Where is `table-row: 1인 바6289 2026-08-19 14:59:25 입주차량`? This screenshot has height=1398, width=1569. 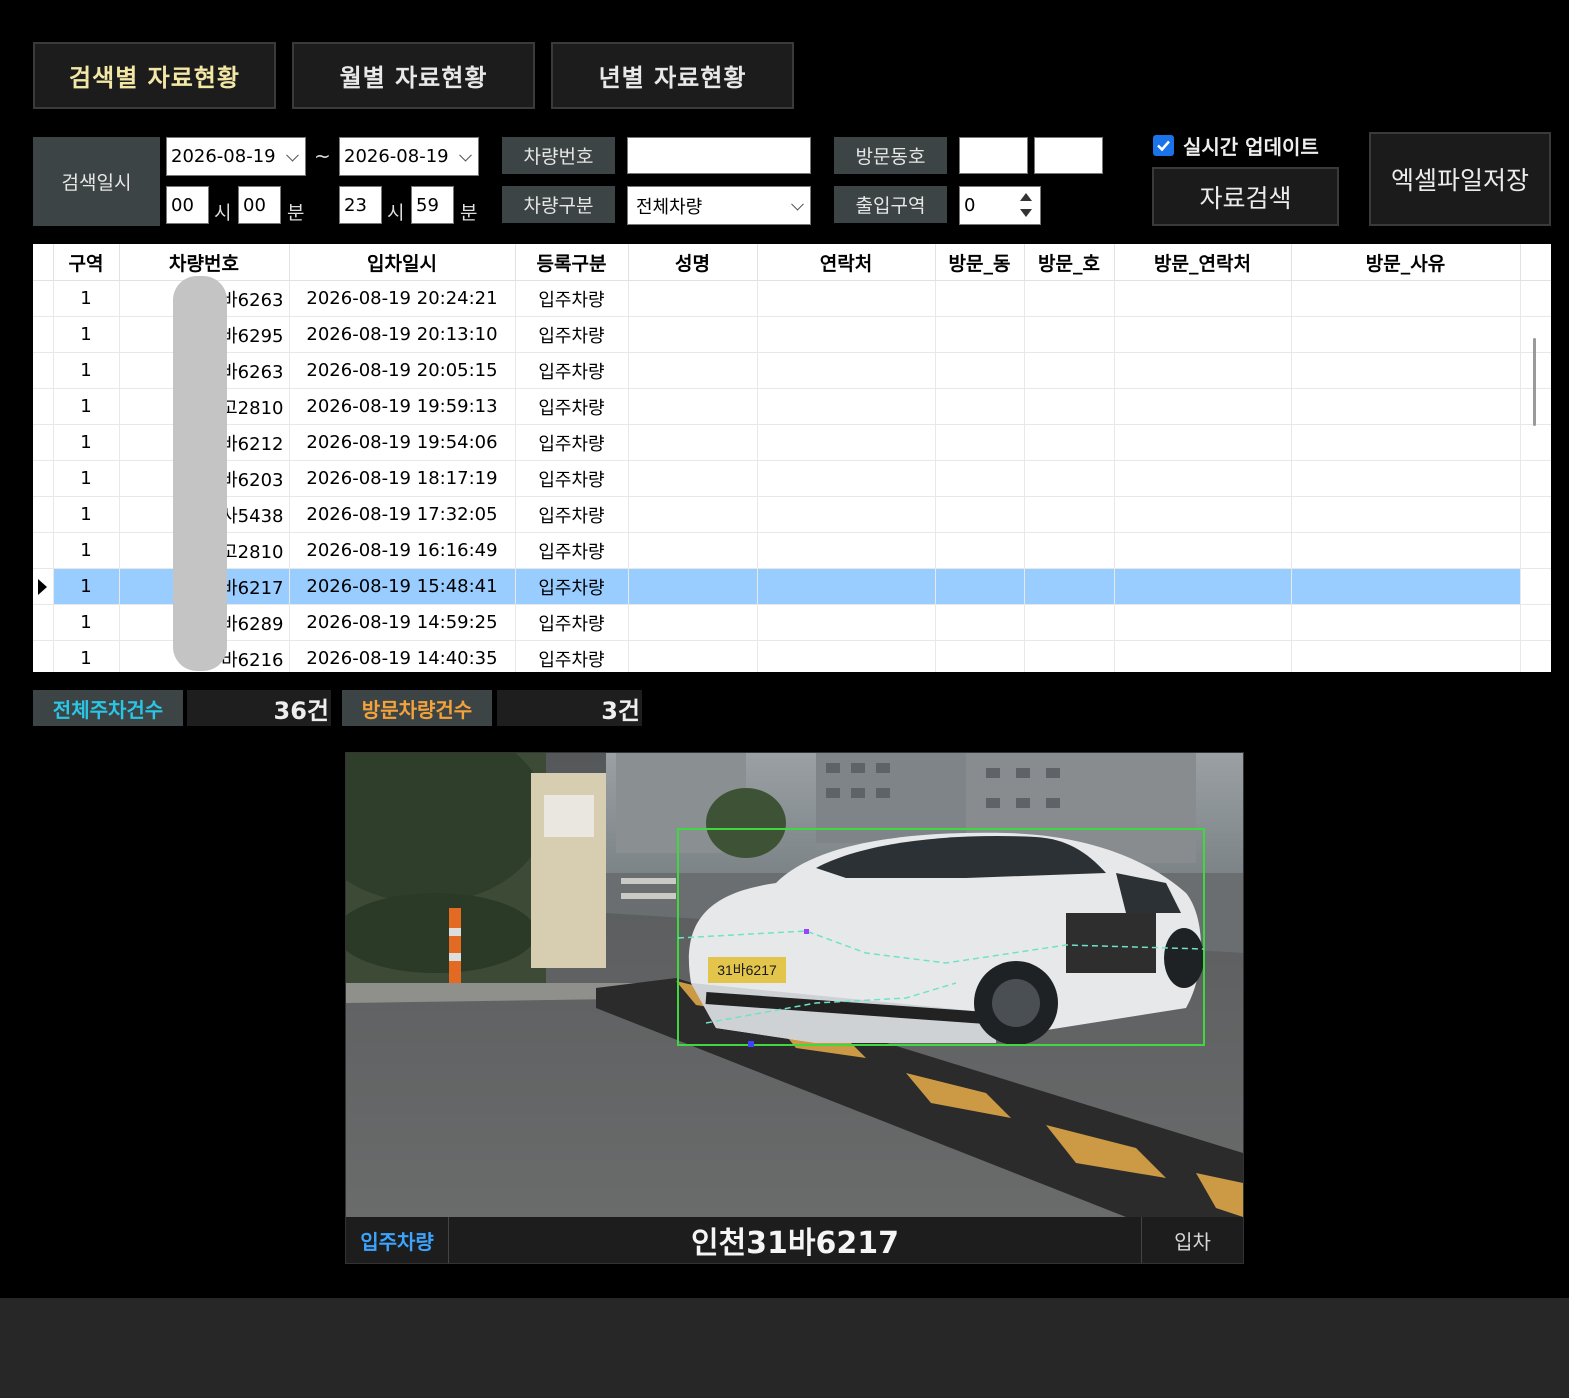
table-row: 1인 바6289 2026-08-19 14:59:25 입주차량 is located at coordinates (792, 622).